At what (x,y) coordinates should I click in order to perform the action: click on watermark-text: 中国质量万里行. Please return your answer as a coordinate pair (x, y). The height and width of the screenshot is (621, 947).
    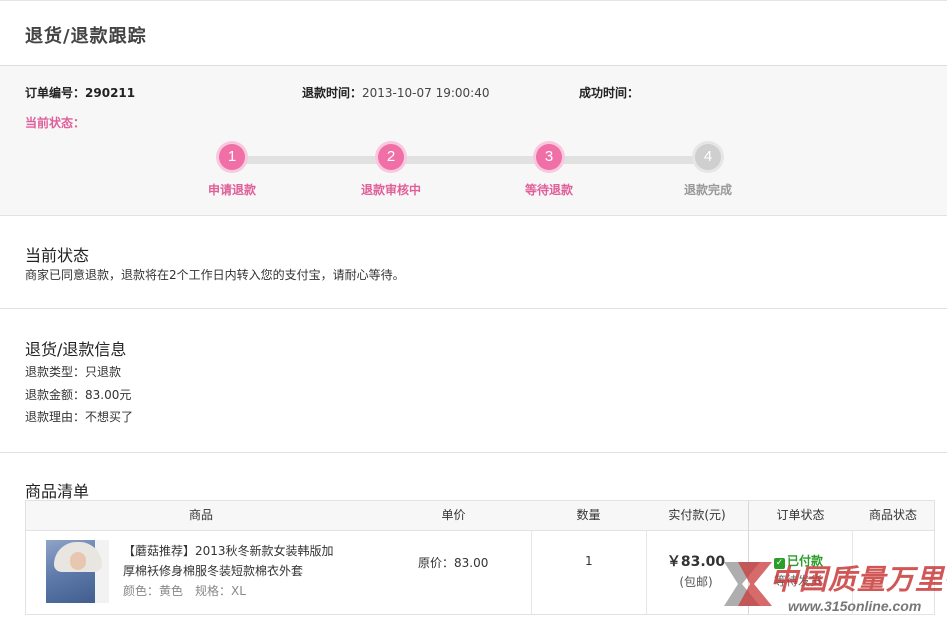
    Looking at the image, I should click on (858, 579).